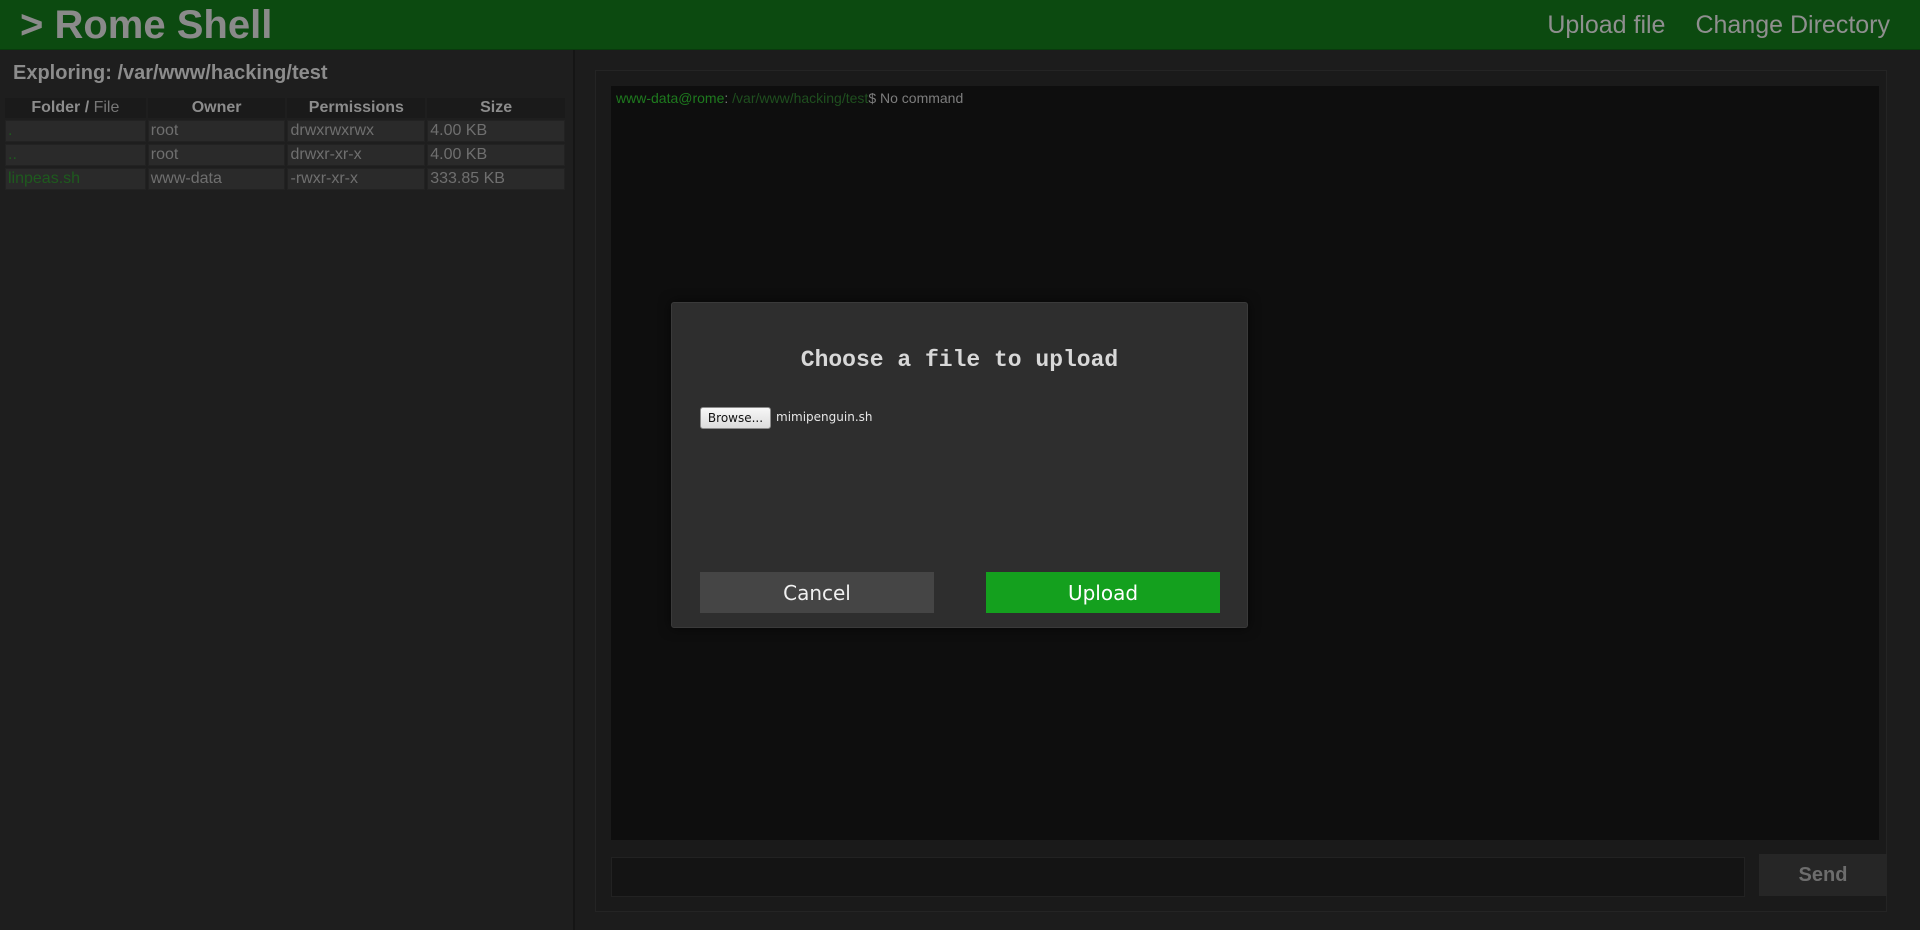  What do you see at coordinates (356, 131) in the screenshot?
I see `permissions-cell: drwxrwxrwx` at bounding box center [356, 131].